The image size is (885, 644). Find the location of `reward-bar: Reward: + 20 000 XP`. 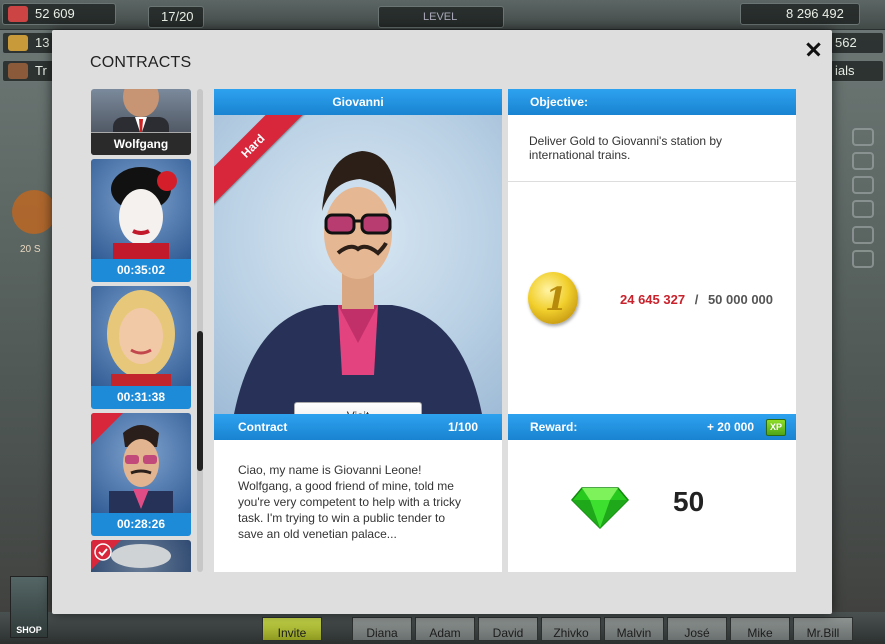

reward-bar: Reward: + 20 000 XP is located at coordinates (652, 427).